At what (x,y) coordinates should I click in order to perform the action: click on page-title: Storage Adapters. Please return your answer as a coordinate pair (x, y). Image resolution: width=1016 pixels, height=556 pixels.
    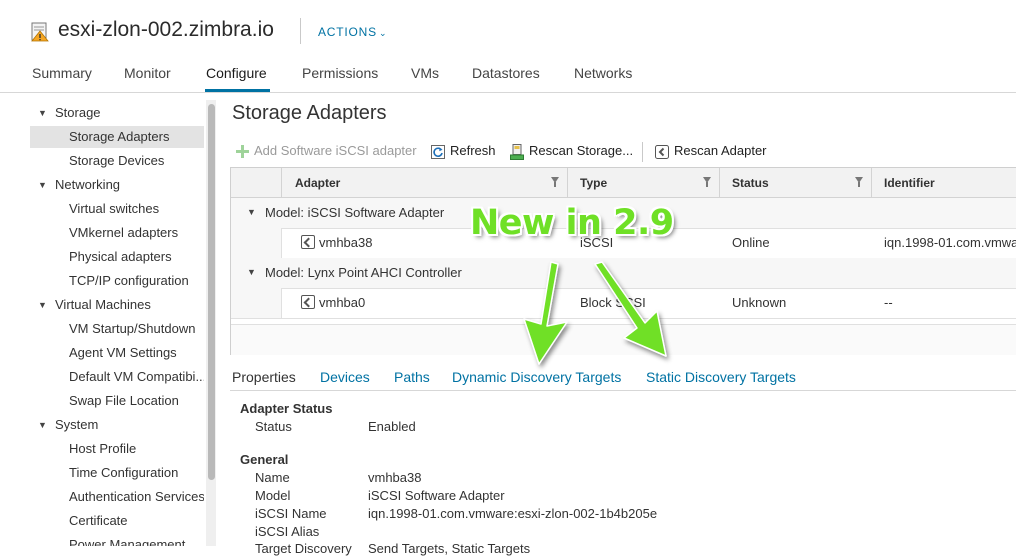
    Looking at the image, I should click on (309, 113).